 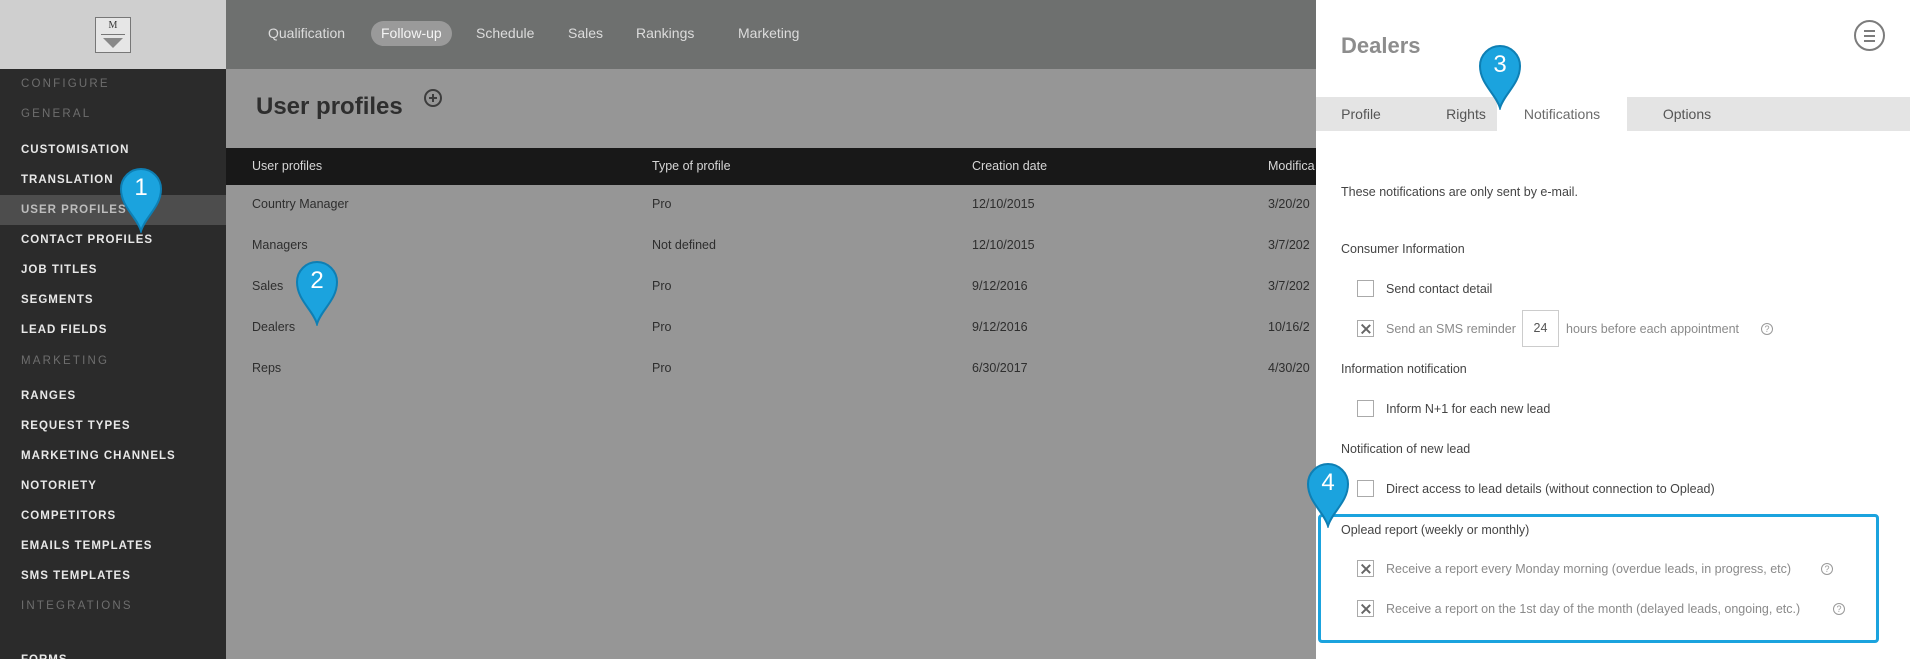 What do you see at coordinates (1406, 449) in the screenshot?
I see `section-new-lead: Notification of new lead` at bounding box center [1406, 449].